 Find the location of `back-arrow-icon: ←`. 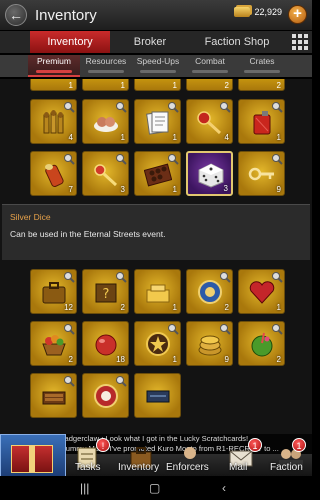

back-arrow-icon: ← is located at coordinates (16, 15).